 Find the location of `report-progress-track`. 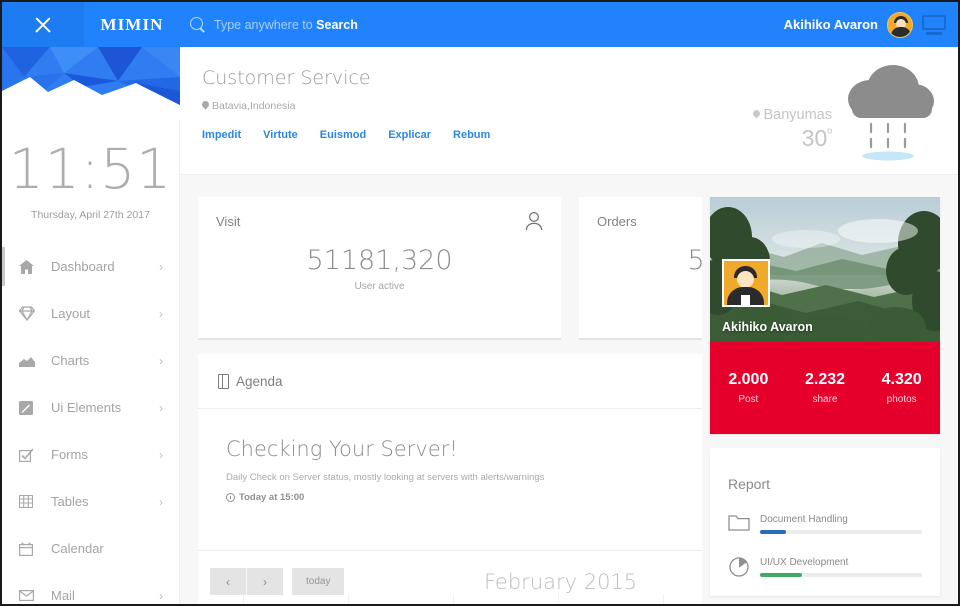

report-progress-track is located at coordinates (841, 575).